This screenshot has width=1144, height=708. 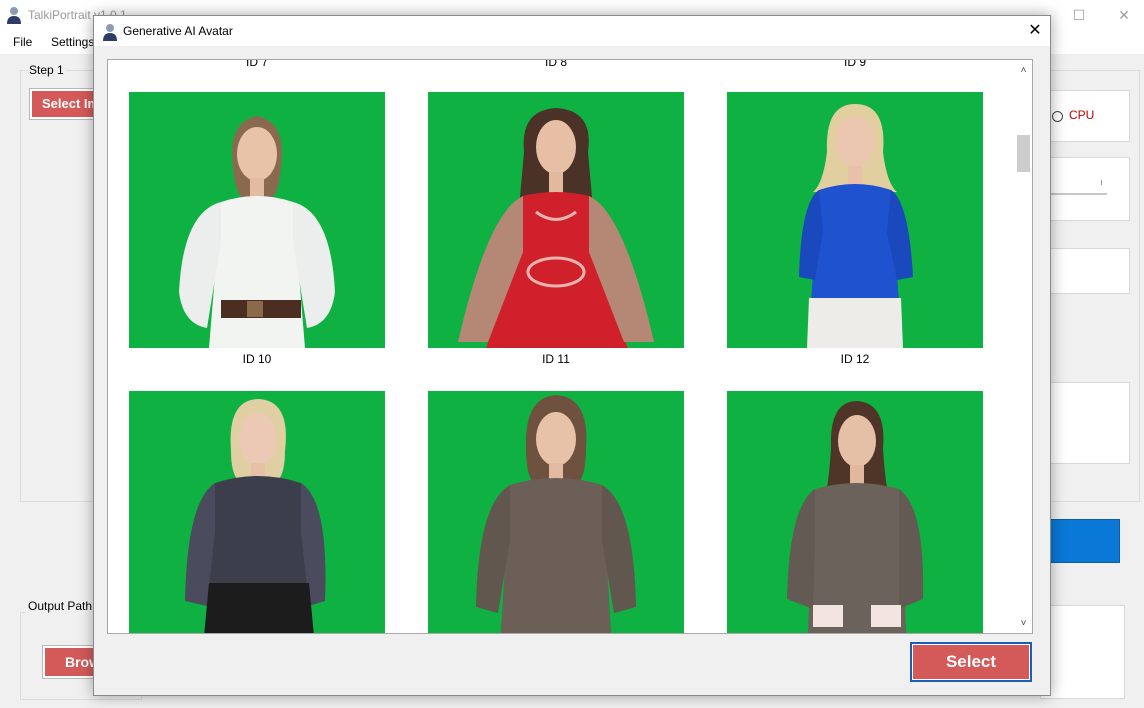 What do you see at coordinates (1023, 153) in the screenshot?
I see `scrollbar-thumb` at bounding box center [1023, 153].